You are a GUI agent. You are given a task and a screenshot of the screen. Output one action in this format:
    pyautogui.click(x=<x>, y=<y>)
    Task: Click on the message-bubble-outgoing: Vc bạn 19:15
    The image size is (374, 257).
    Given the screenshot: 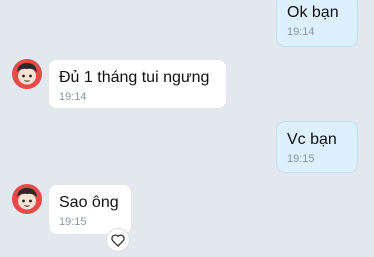 What is the action you would take?
    pyautogui.click(x=317, y=147)
    